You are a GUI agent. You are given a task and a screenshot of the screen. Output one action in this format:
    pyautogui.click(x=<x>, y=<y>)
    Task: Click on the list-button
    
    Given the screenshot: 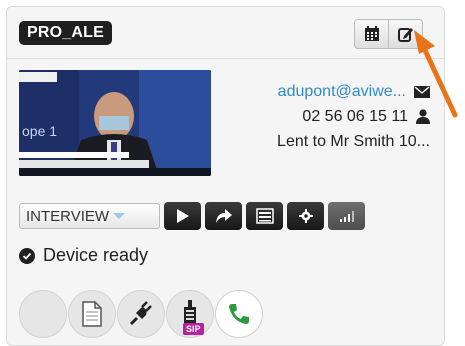 What is the action you would take?
    pyautogui.click(x=264, y=216)
    